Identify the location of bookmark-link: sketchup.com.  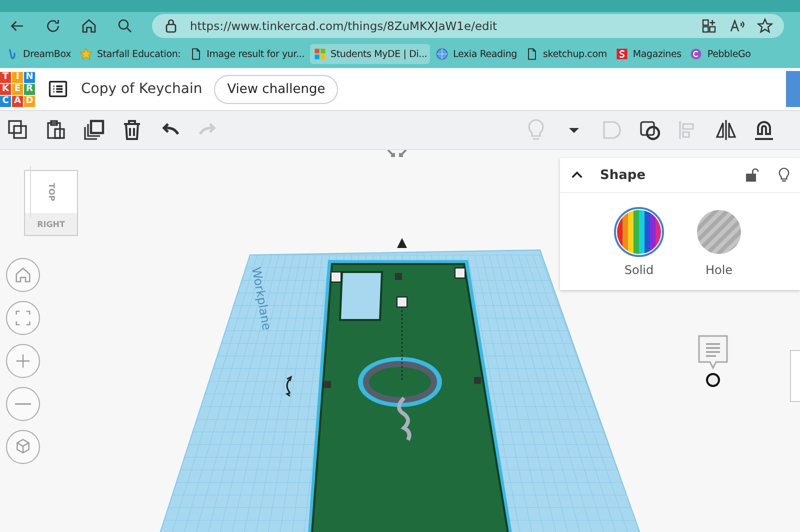
(566, 54).